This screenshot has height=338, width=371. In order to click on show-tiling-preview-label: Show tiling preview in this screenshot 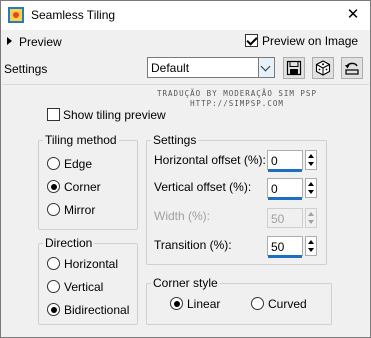, I will do `click(114, 115)`.